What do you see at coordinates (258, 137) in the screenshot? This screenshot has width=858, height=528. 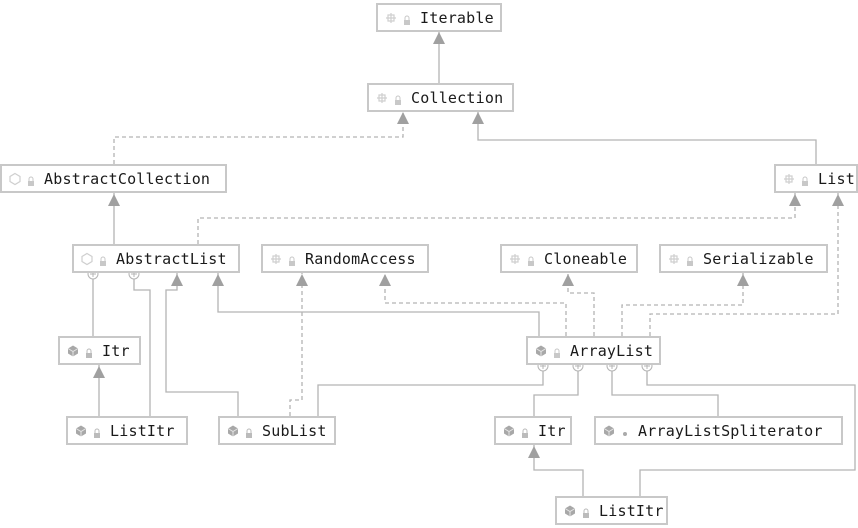 I see `edge-implements-abstractcollection-to-collection` at bounding box center [258, 137].